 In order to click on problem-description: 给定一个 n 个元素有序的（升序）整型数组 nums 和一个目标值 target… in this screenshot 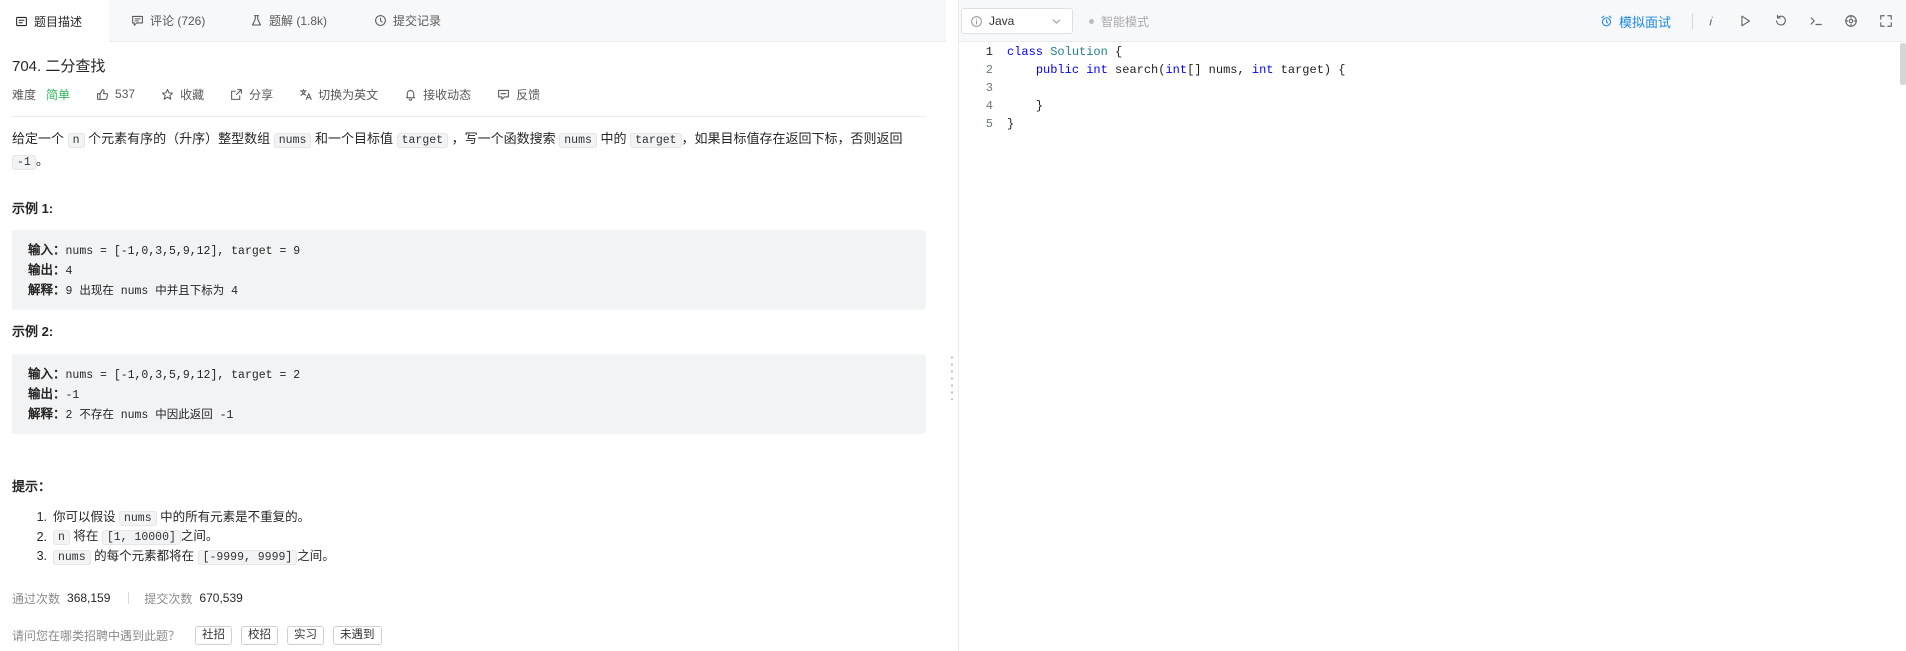, I will do `click(469, 151)`.